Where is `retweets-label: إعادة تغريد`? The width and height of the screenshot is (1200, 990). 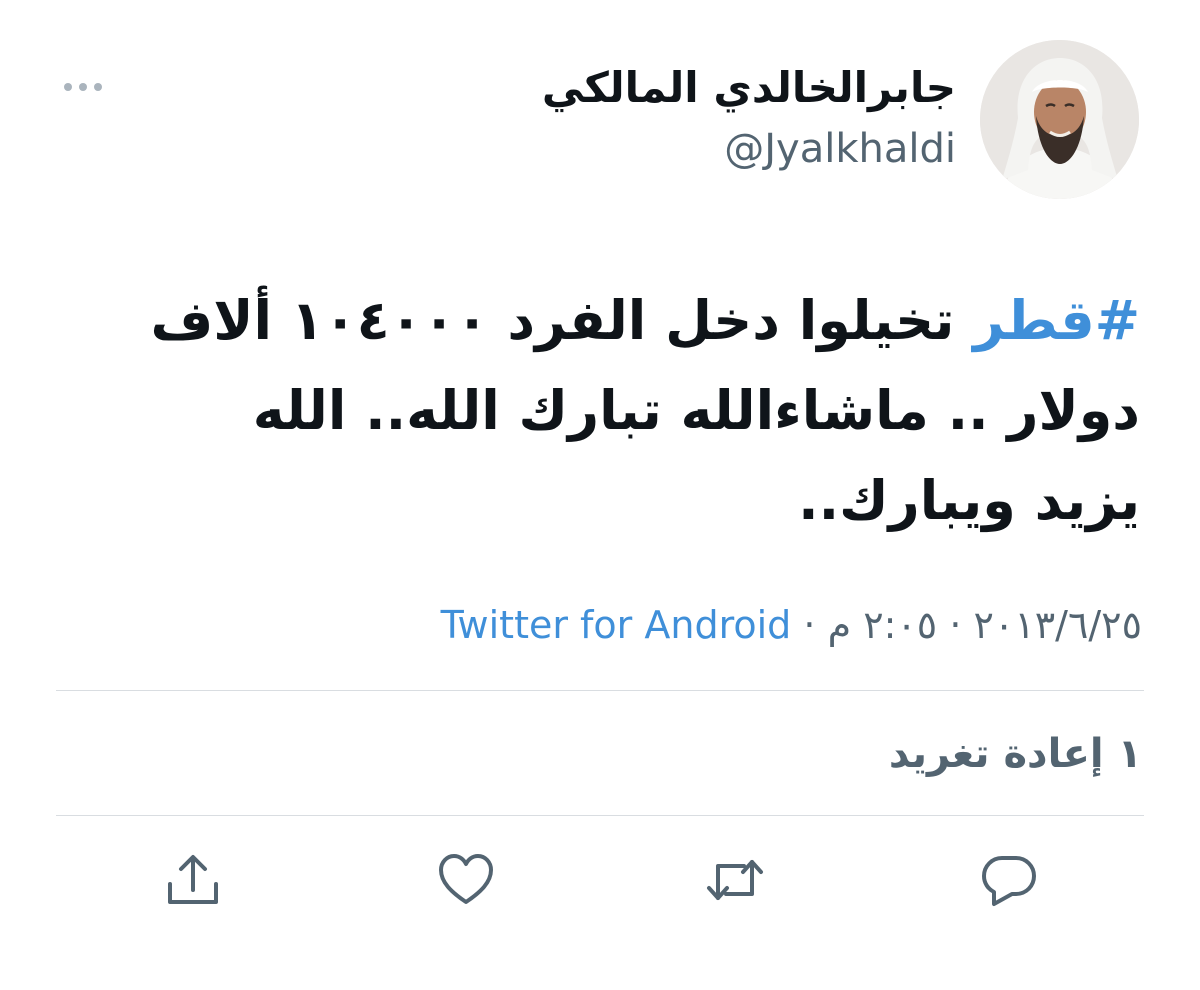
retweets-label: إعادة تغريد is located at coordinates (996, 754).